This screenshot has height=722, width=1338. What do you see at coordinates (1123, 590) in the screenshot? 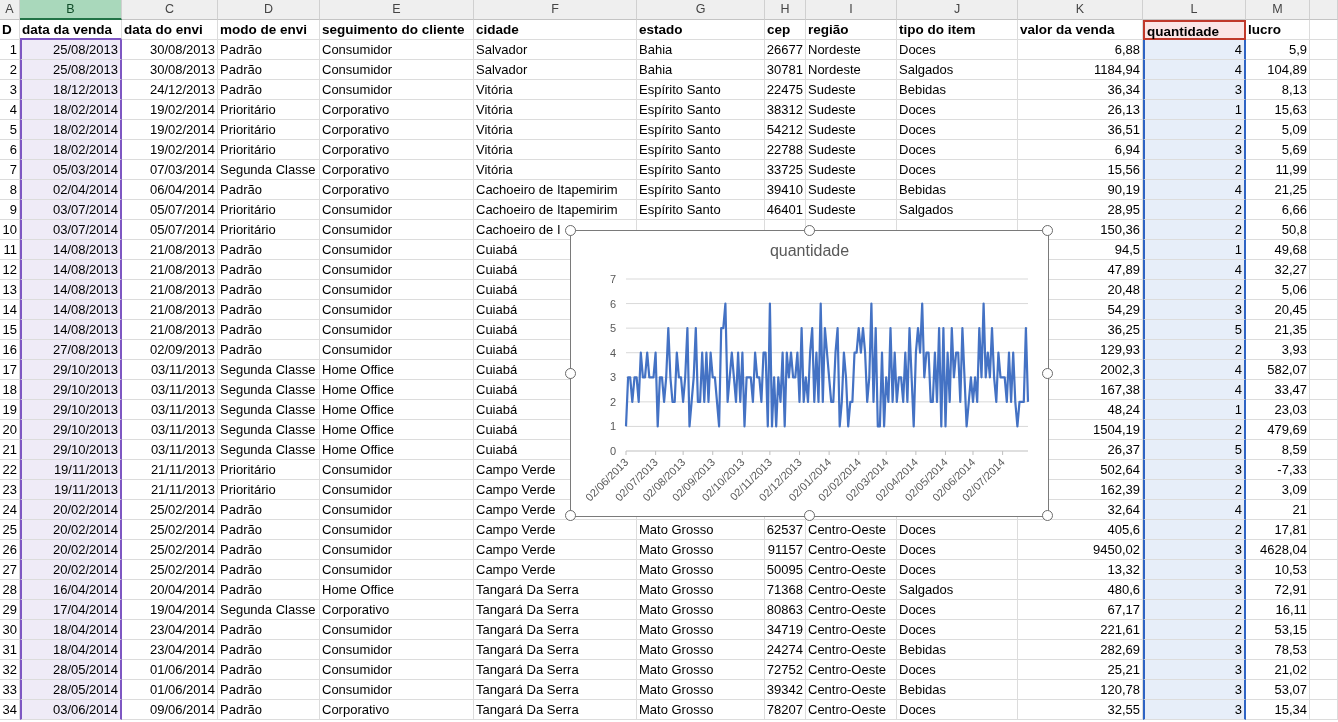
I see `table-cell-text: 480,6` at bounding box center [1123, 590].